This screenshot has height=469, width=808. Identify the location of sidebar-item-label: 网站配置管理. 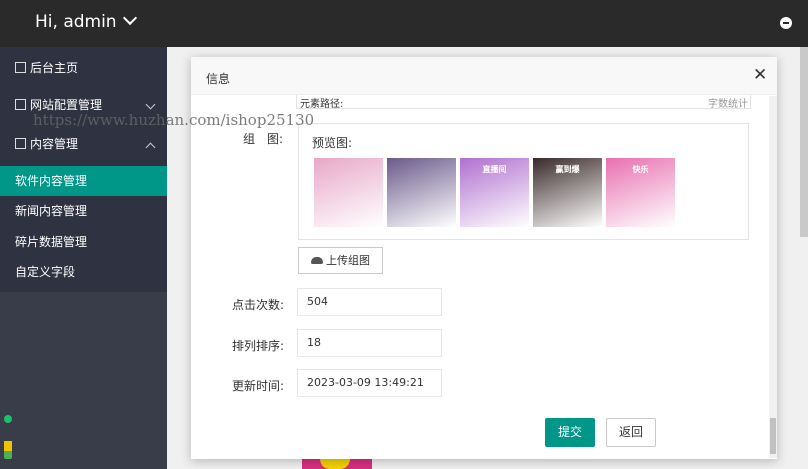
(66, 105).